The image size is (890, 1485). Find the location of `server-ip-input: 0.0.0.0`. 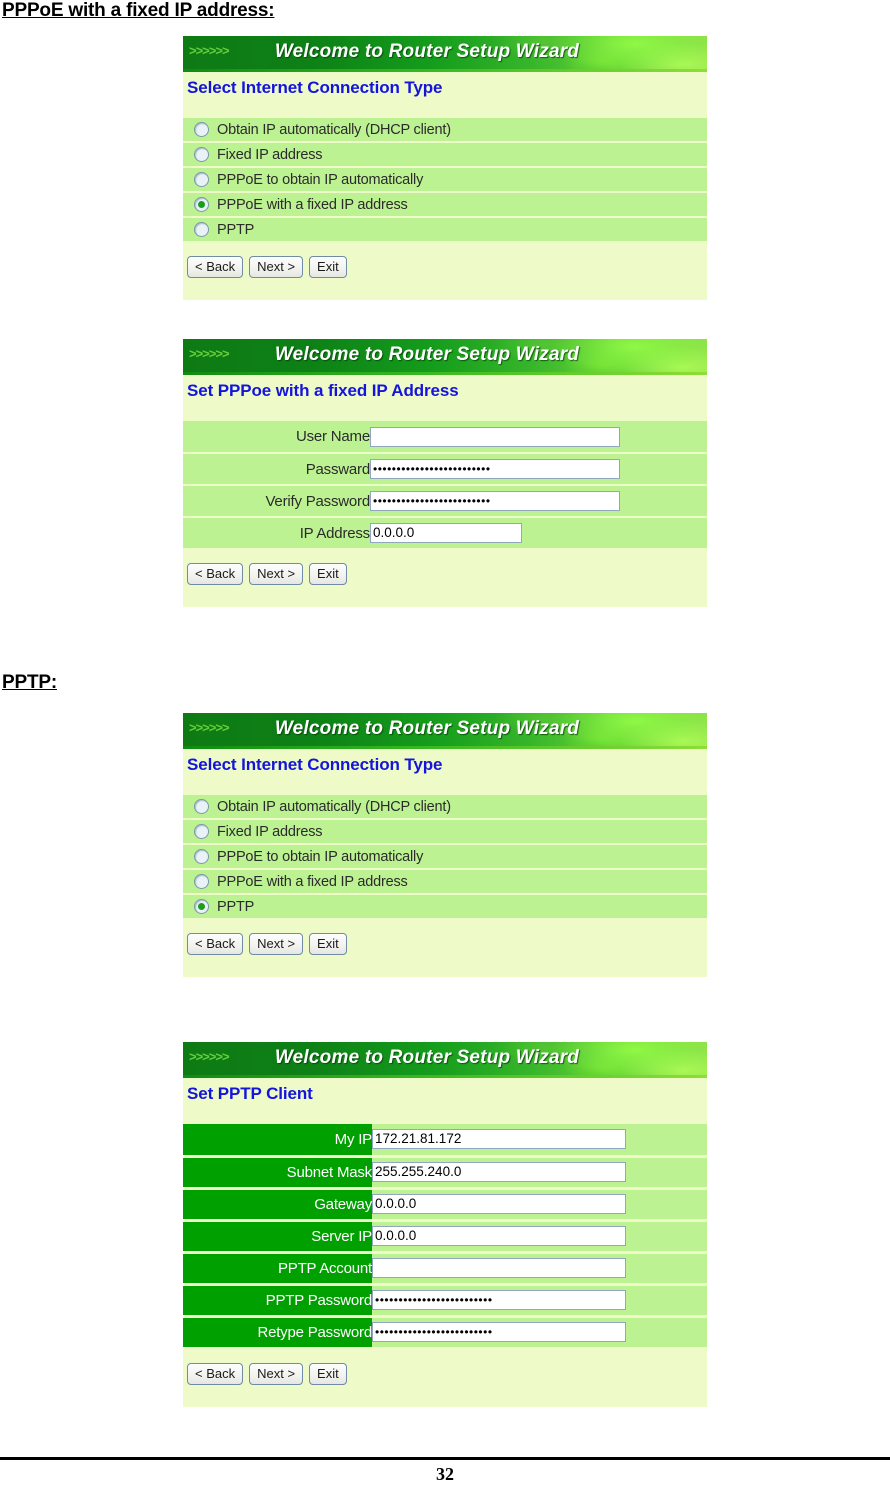

server-ip-input: 0.0.0.0 is located at coordinates (499, 1236).